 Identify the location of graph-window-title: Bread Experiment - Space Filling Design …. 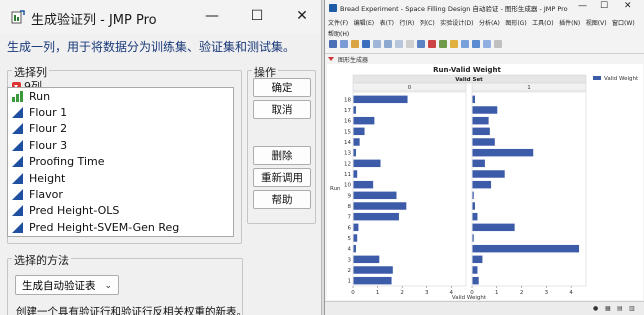
(454, 9).